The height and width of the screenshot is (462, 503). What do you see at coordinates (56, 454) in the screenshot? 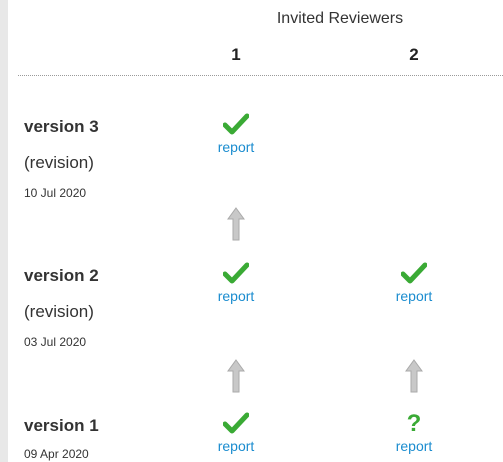
I see `version-1-date: 09 Apr 2020` at bounding box center [56, 454].